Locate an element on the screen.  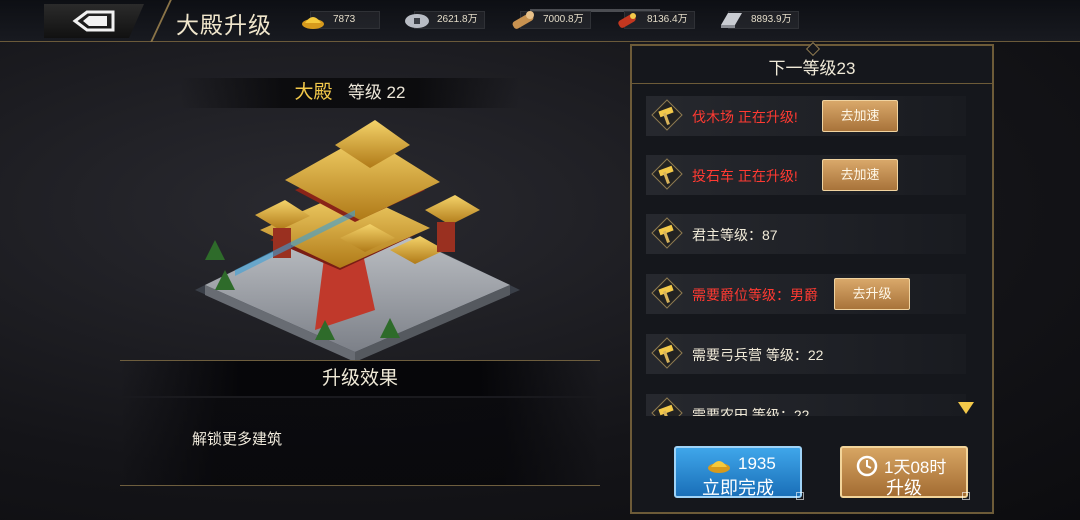
requirement-text: 君主等级：87 is located at coordinates (735, 235).